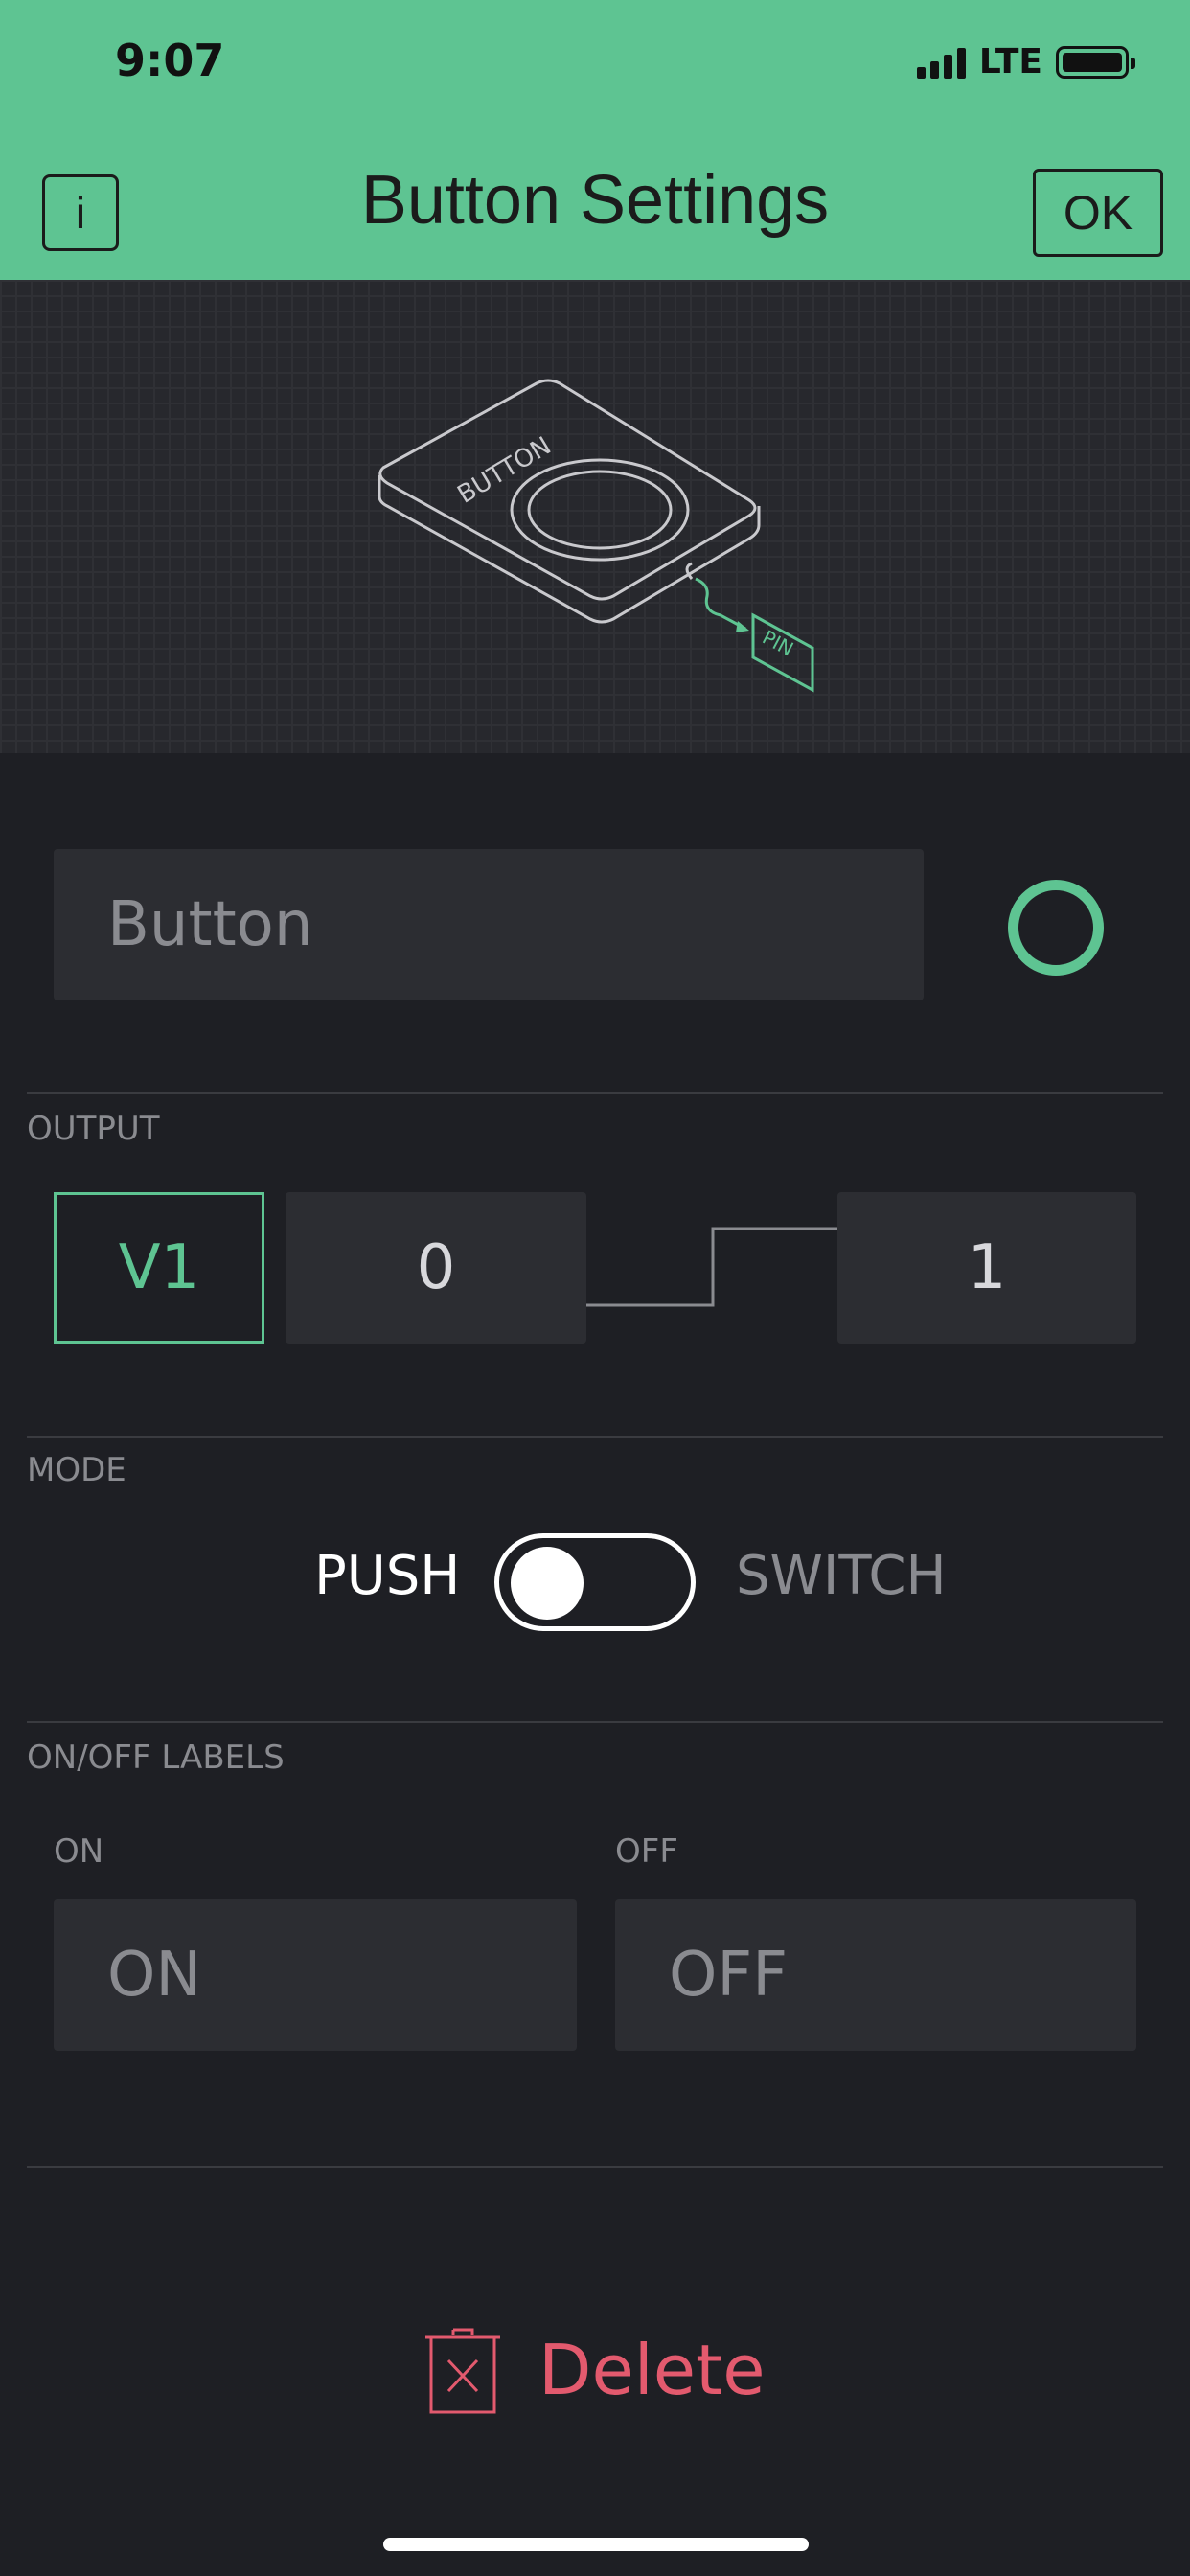 The image size is (1190, 2576). What do you see at coordinates (170, 60) in the screenshot?
I see `status-time: 9:07` at bounding box center [170, 60].